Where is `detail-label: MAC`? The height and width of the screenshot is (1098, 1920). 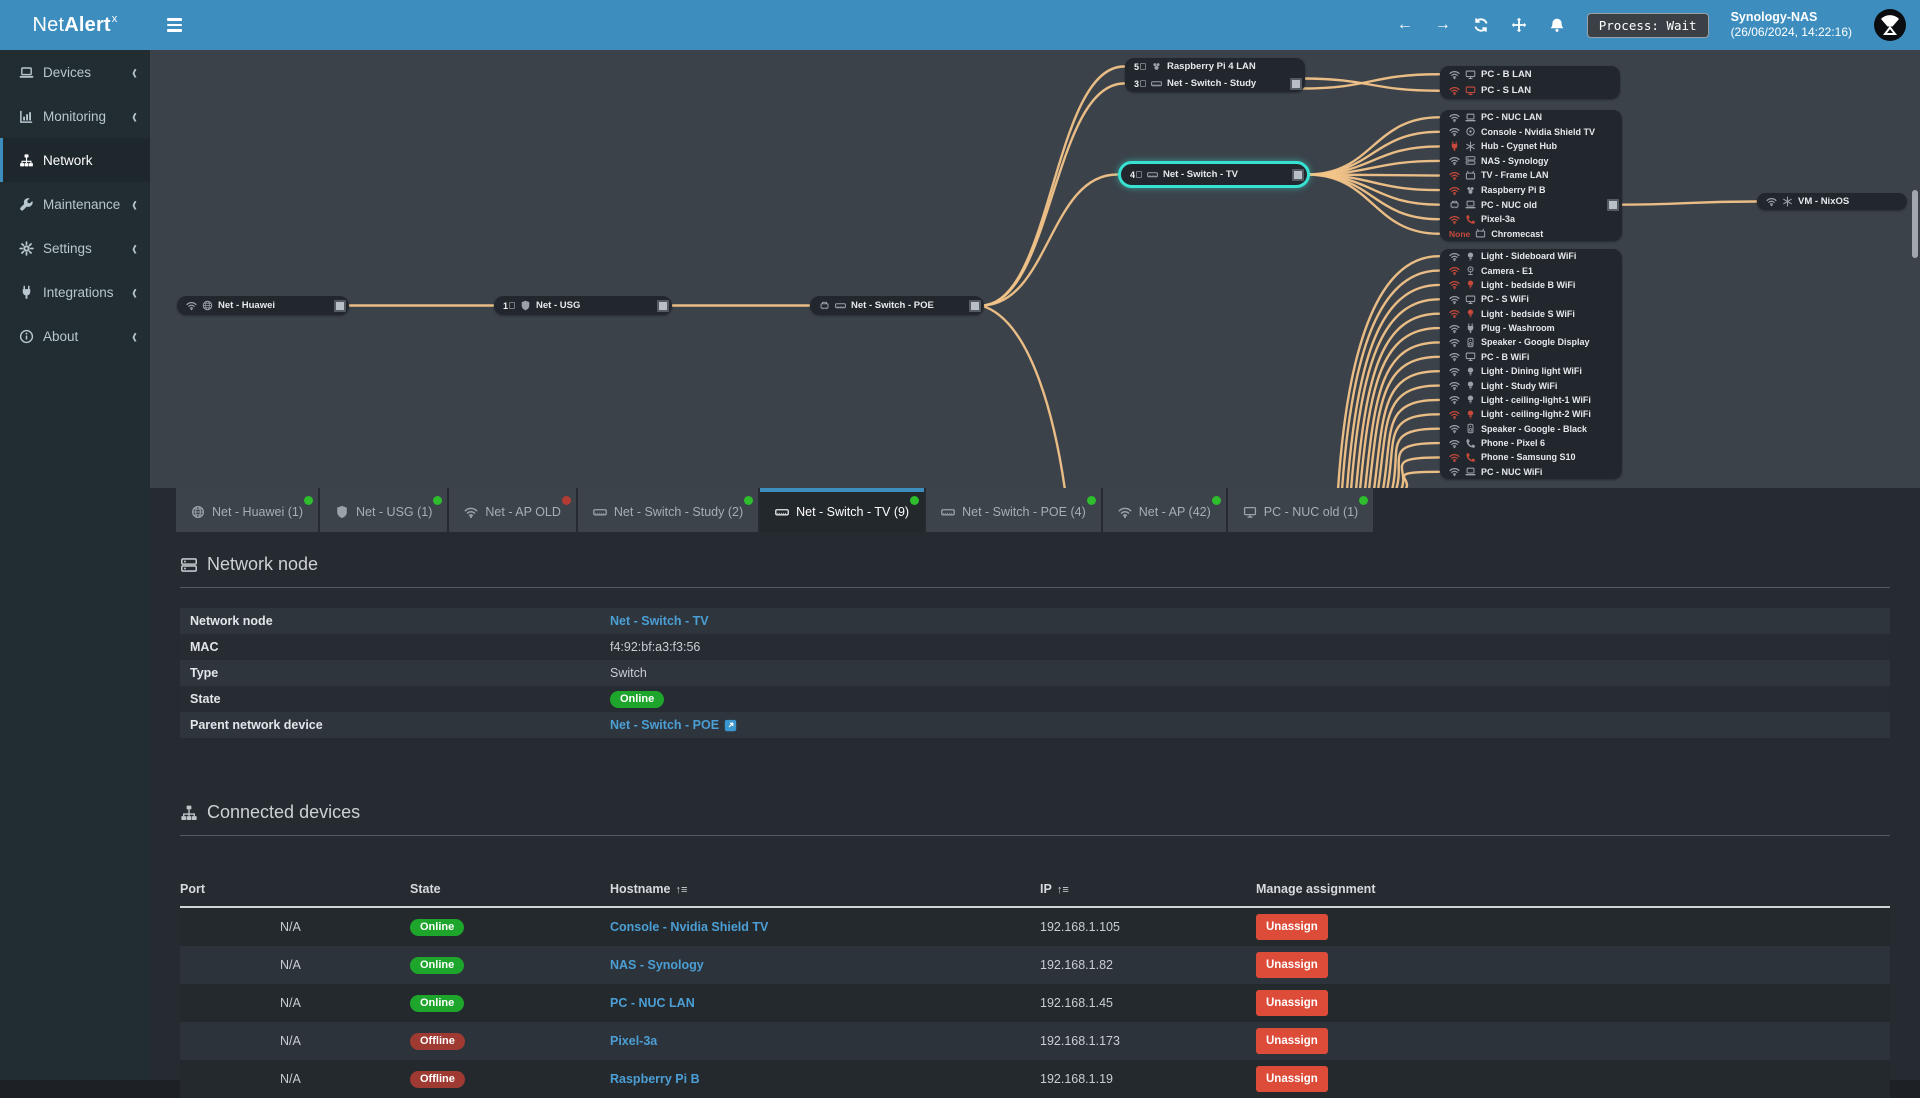
detail-label: MAC is located at coordinates (204, 647).